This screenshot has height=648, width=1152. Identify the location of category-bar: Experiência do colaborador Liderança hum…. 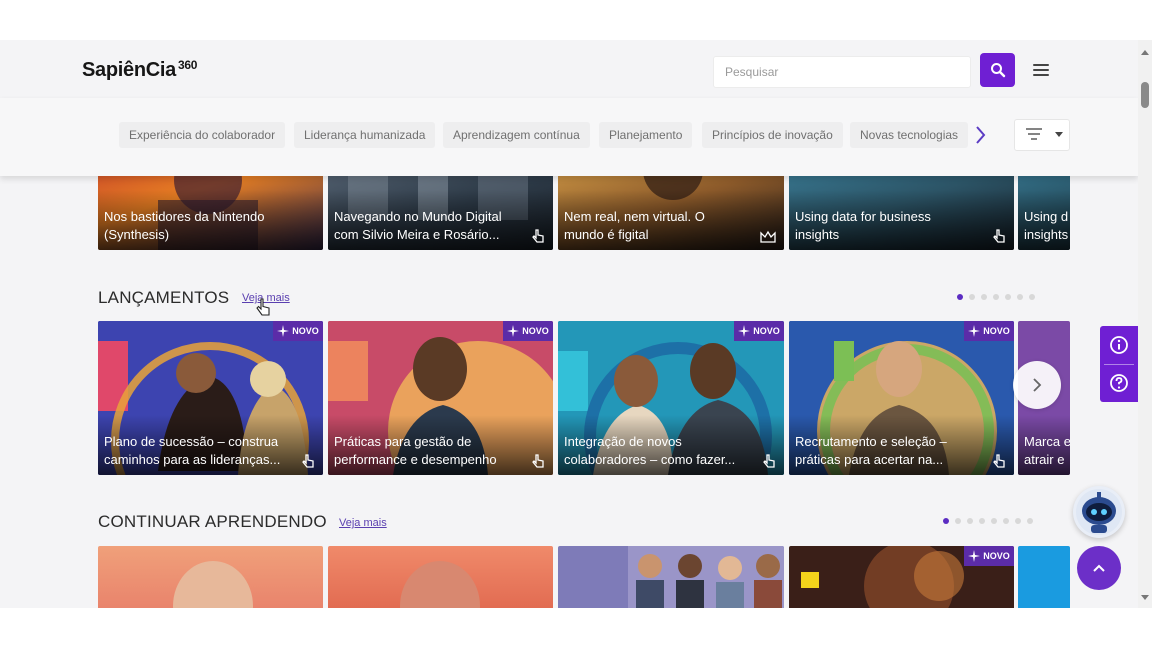
(569, 137).